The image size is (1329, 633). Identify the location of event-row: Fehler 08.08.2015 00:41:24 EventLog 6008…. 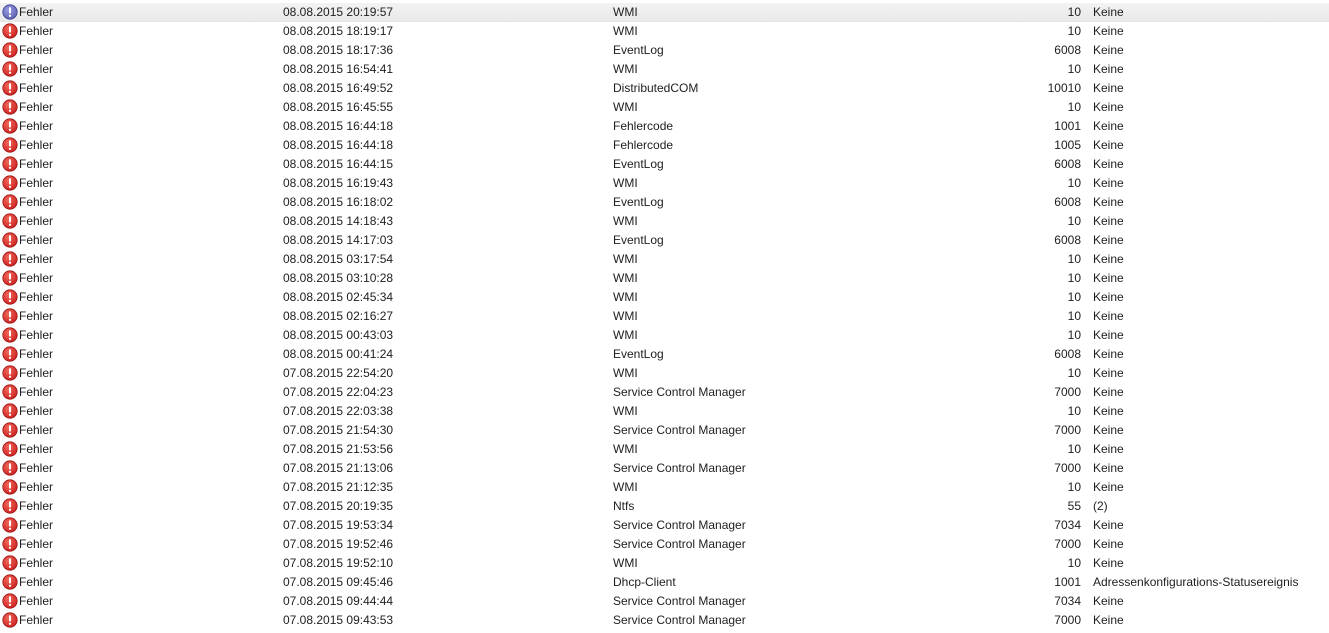
(664, 354).